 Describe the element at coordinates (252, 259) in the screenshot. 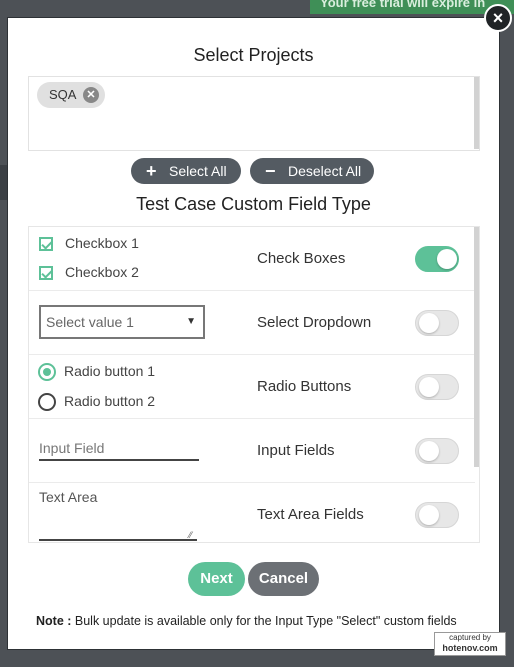

I see `field-row-checkboxes: Checkbox 1 Checkbox 2 Check Boxes` at that location.